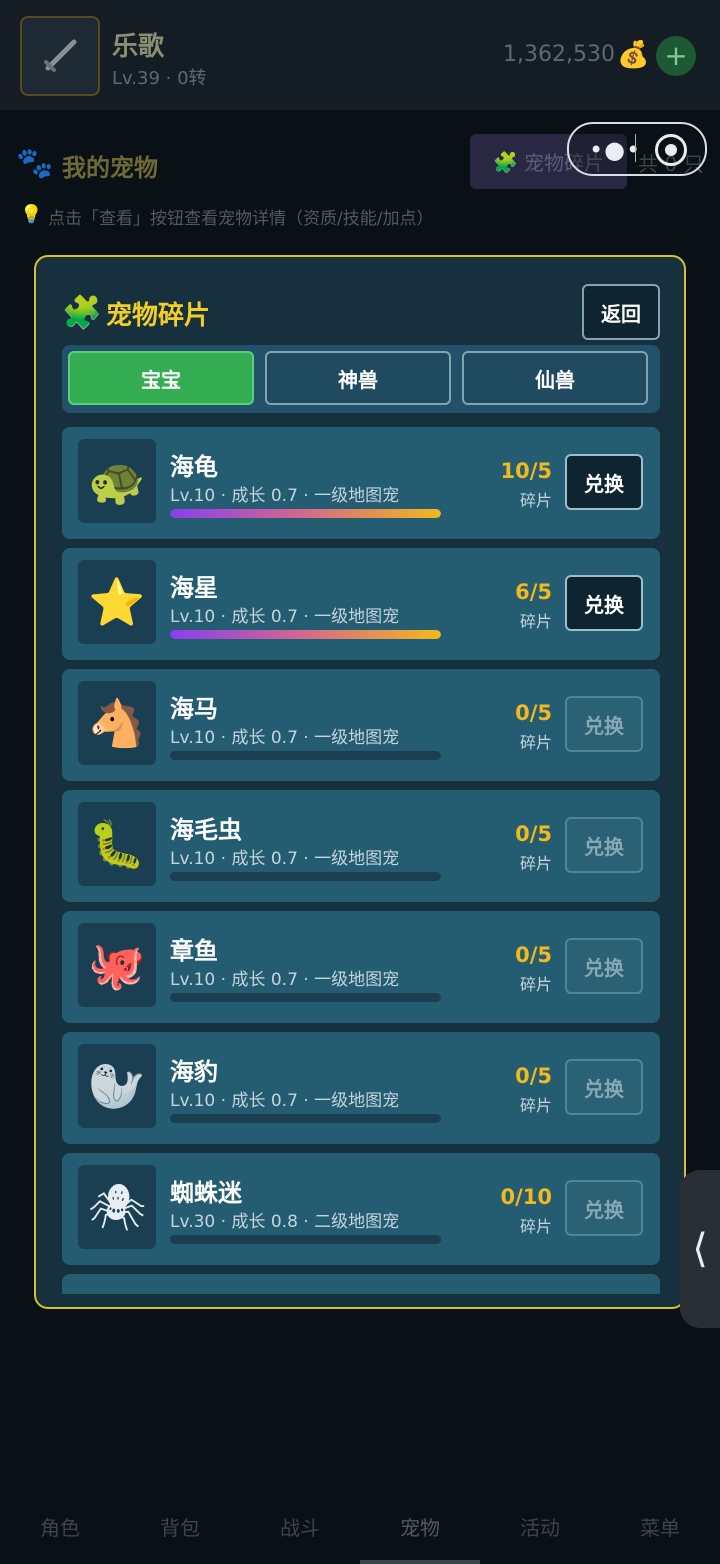  What do you see at coordinates (158, 316) in the screenshot?
I see `modal-title: 宠物碎片` at bounding box center [158, 316].